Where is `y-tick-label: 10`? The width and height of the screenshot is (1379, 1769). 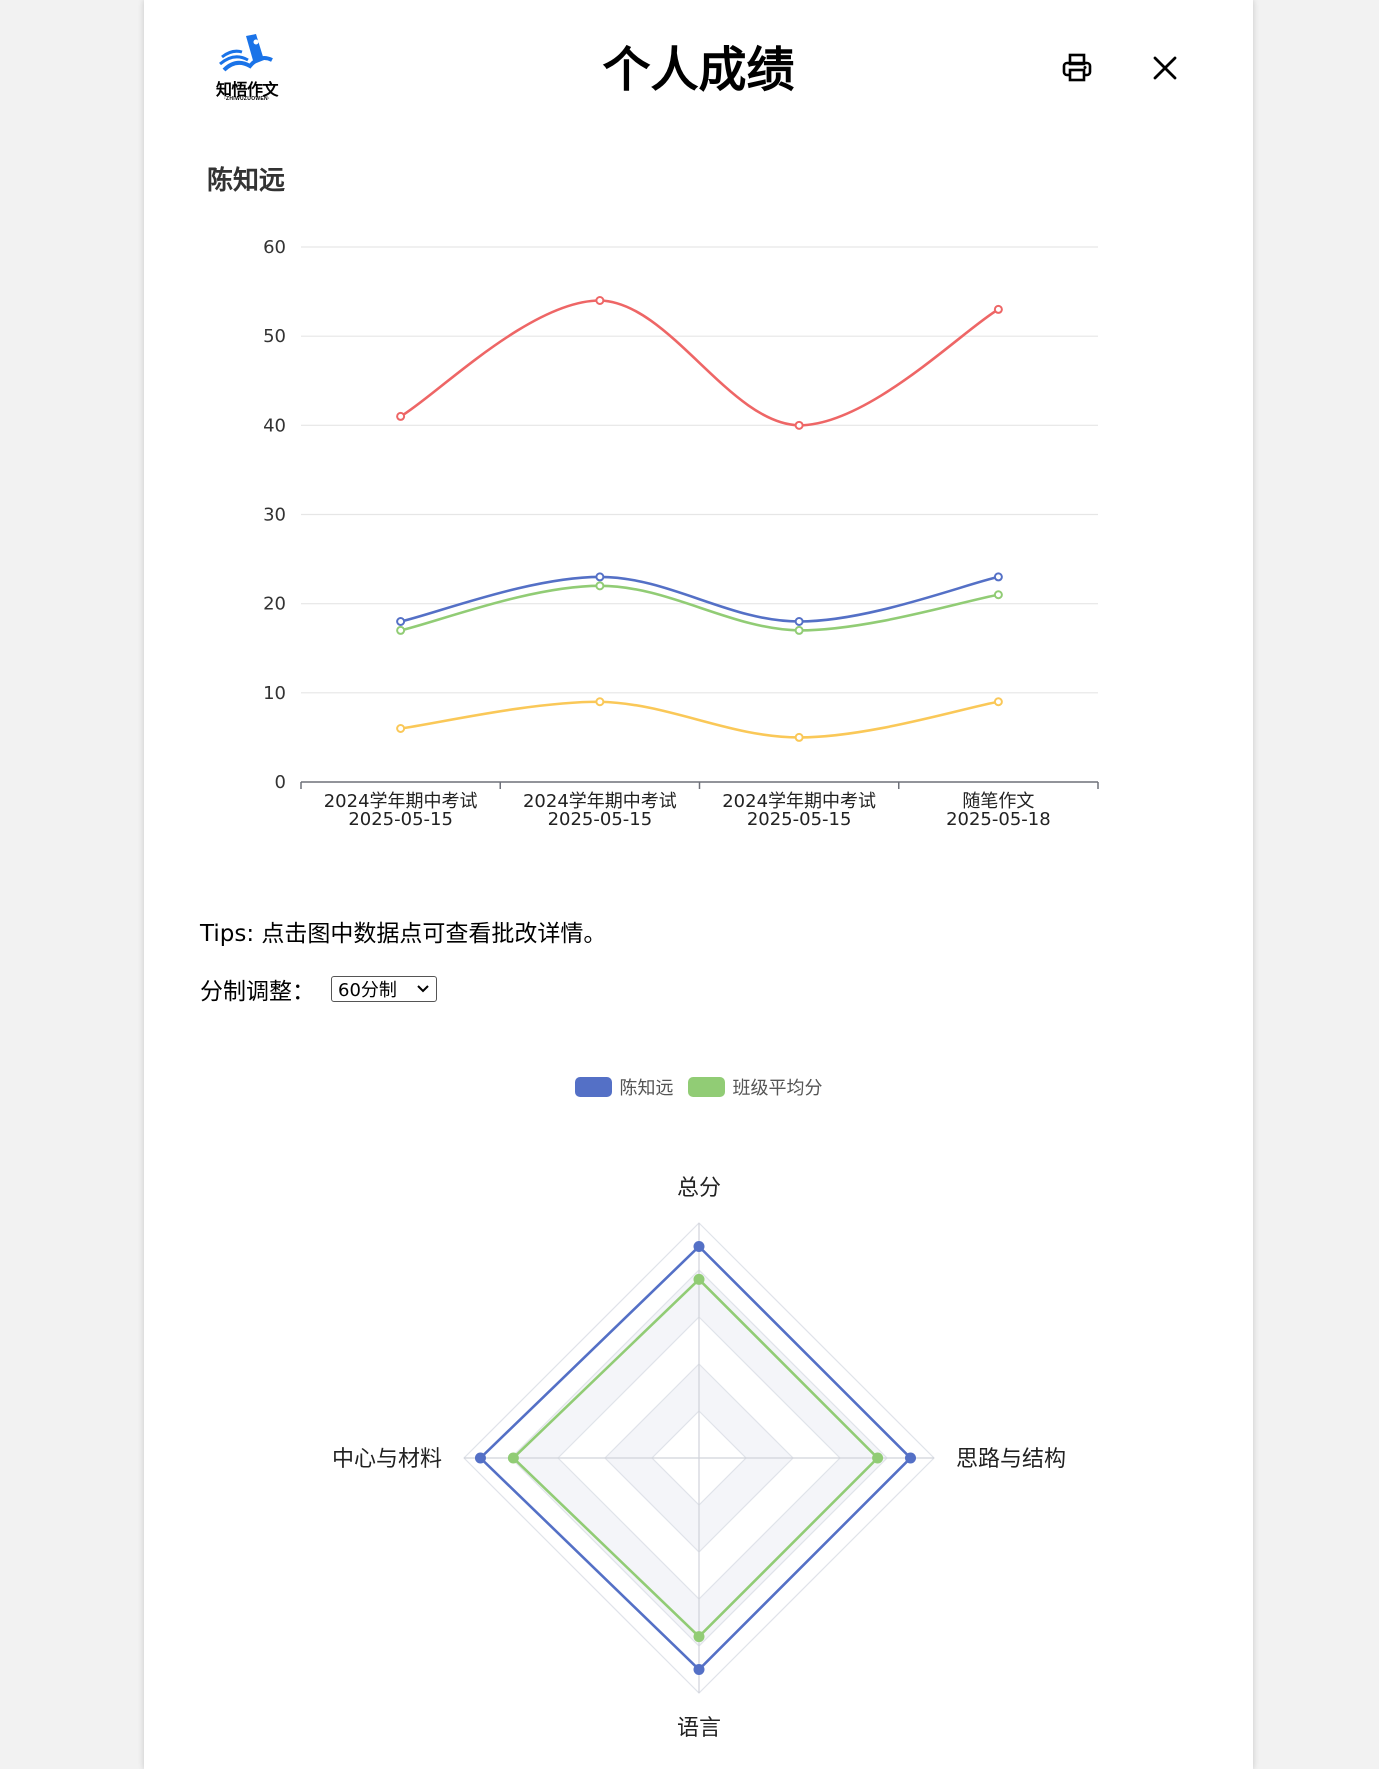
y-tick-label: 10 is located at coordinates (274, 693).